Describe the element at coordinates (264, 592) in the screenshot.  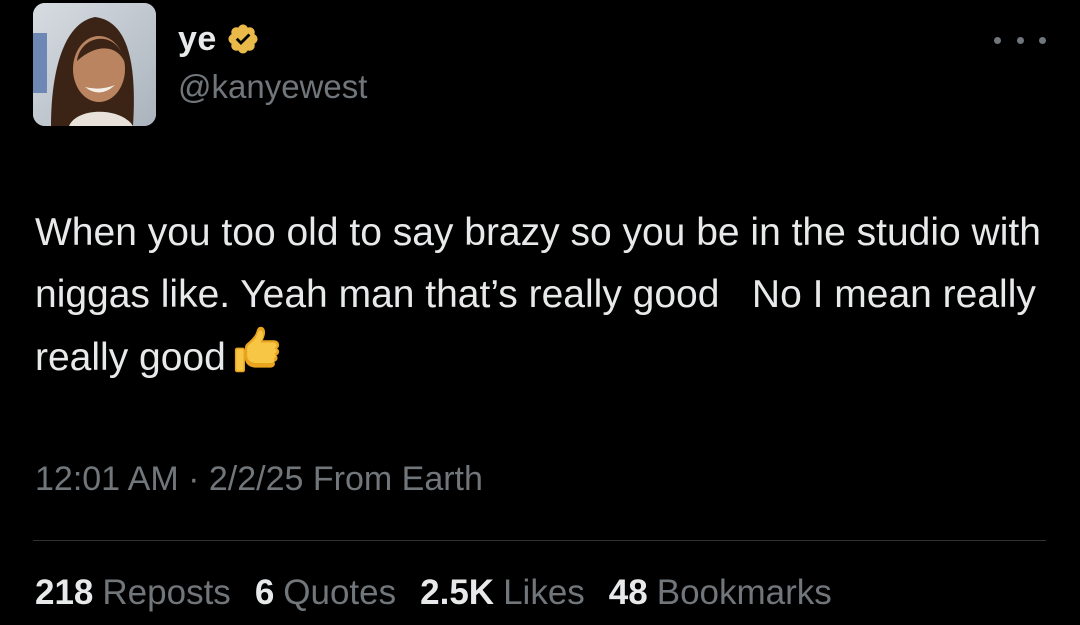
I see `quotes-count: 6` at that location.